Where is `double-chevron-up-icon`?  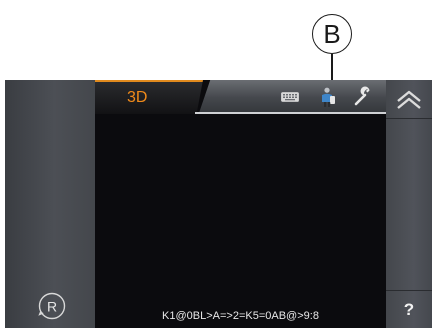
double-chevron-up-icon is located at coordinates (409, 100).